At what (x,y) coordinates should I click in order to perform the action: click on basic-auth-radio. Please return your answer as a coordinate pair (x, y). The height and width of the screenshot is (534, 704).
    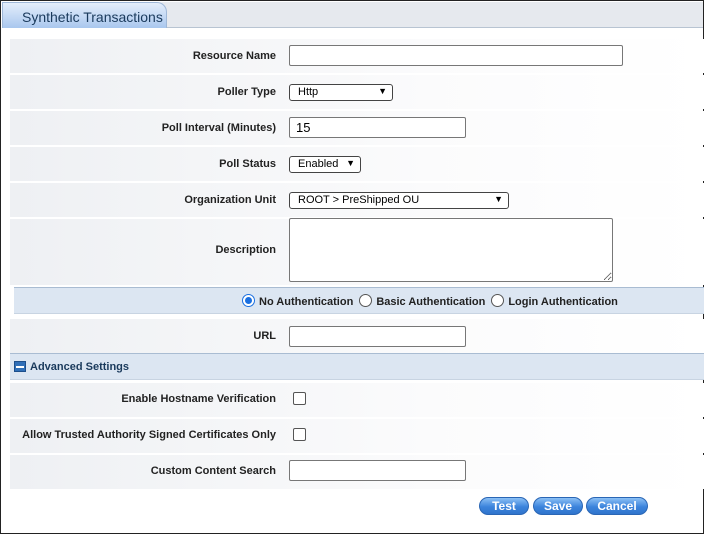
    Looking at the image, I should click on (366, 300).